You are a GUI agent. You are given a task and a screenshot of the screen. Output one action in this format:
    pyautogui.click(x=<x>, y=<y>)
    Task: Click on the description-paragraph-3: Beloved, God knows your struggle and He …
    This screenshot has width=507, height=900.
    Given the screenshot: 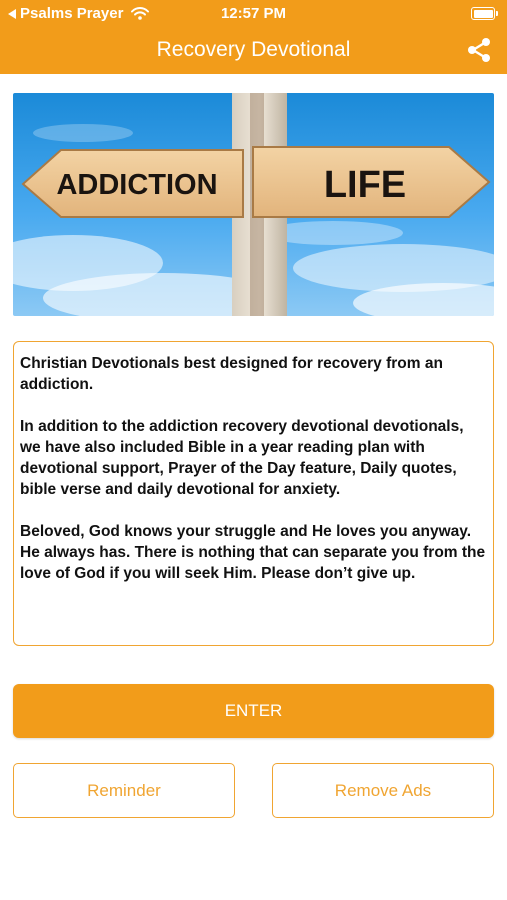 What is the action you would take?
    pyautogui.click(x=253, y=552)
    